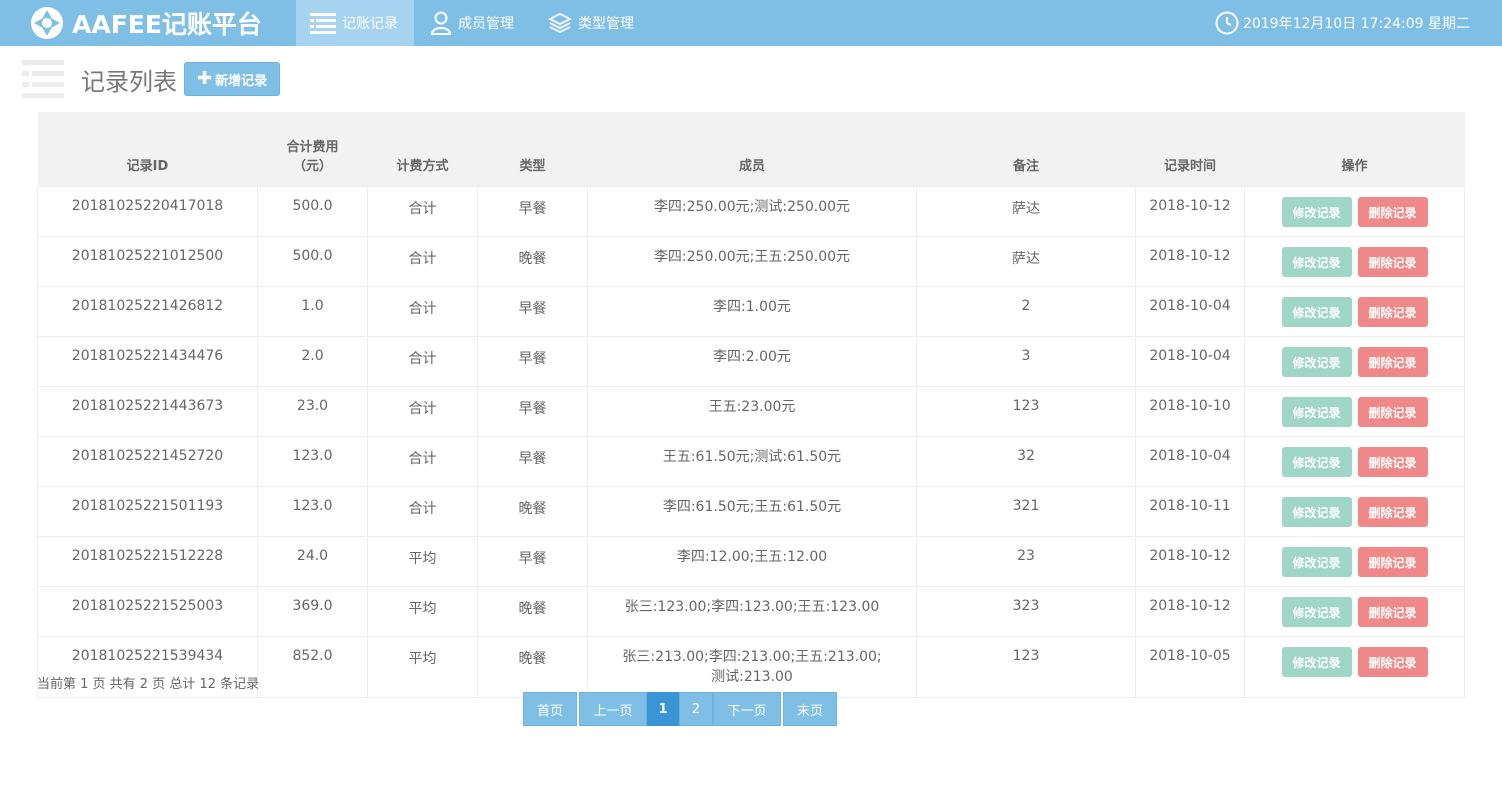 The width and height of the screenshot is (1502, 808). What do you see at coordinates (1190, 511) in the screenshot?
I see `record-date-cell: 2018-10-11` at bounding box center [1190, 511].